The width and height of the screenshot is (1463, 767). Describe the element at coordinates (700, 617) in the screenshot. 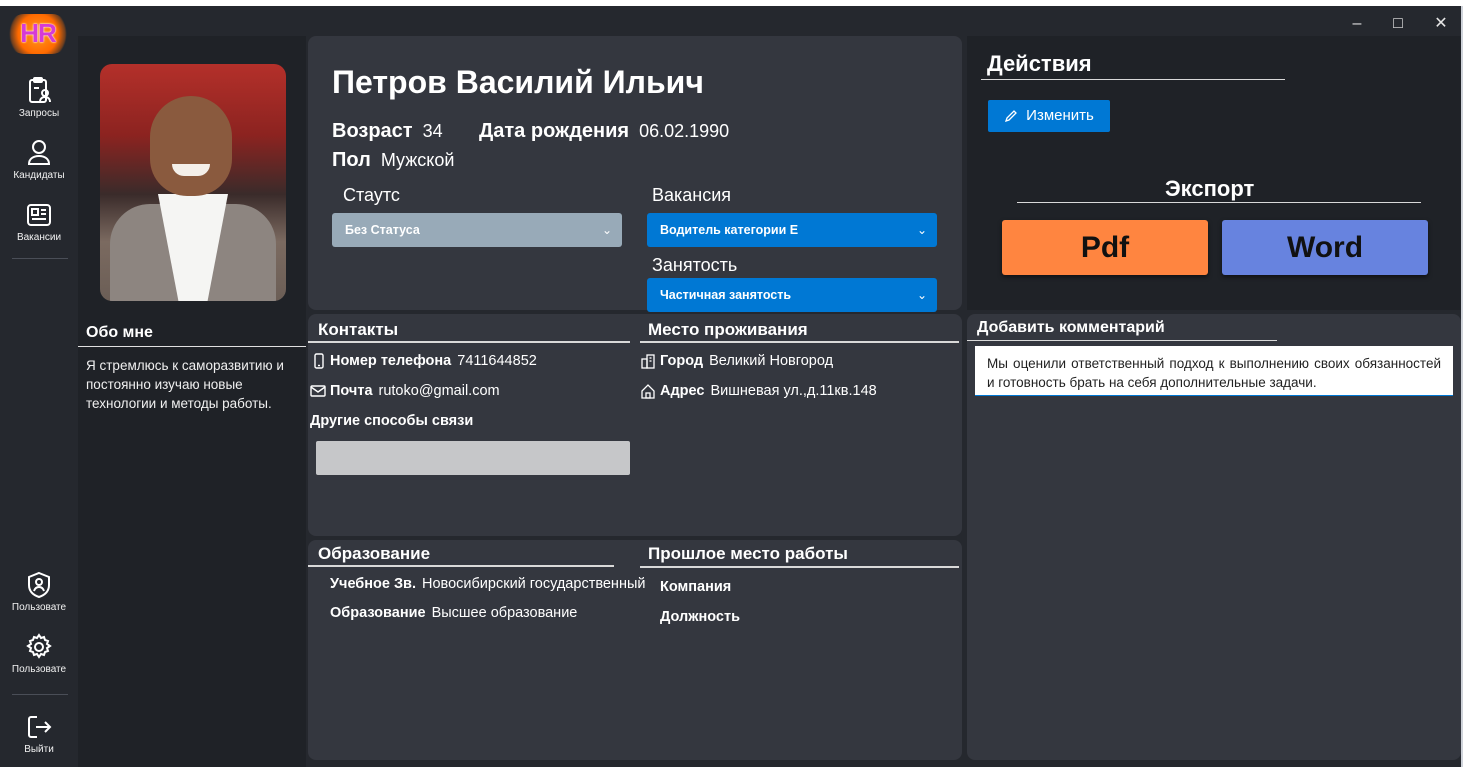

I see `position-label: Должность` at that location.